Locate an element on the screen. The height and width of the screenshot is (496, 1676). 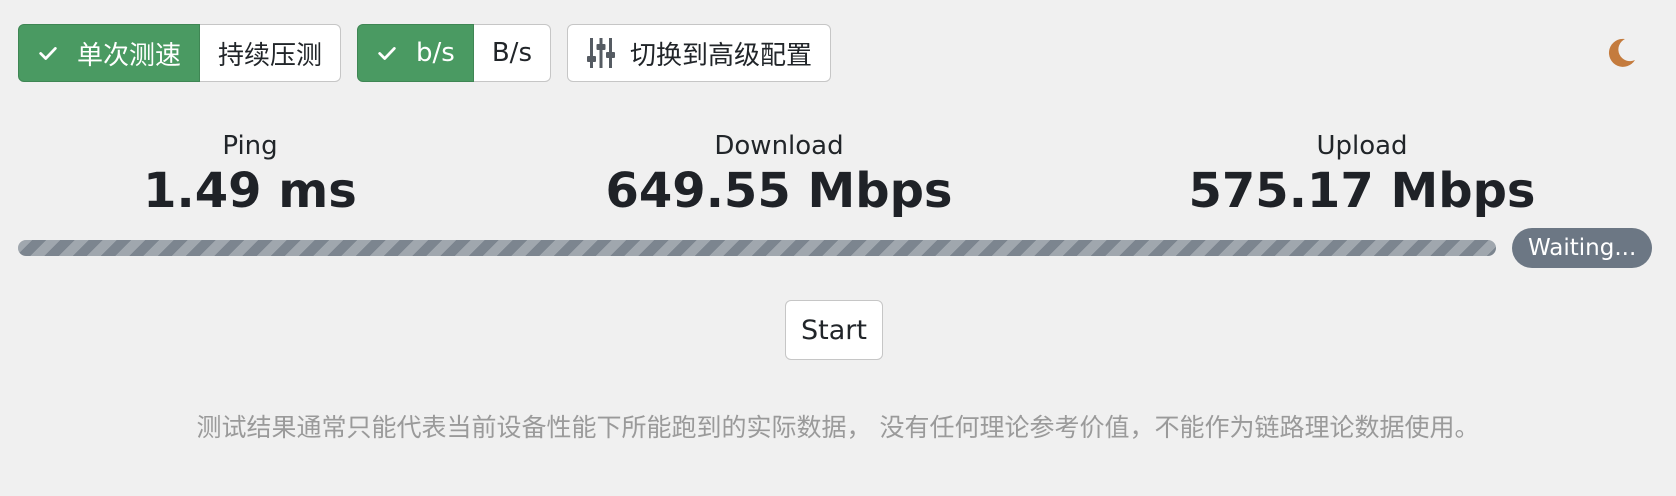
progress-fill is located at coordinates (757, 248).